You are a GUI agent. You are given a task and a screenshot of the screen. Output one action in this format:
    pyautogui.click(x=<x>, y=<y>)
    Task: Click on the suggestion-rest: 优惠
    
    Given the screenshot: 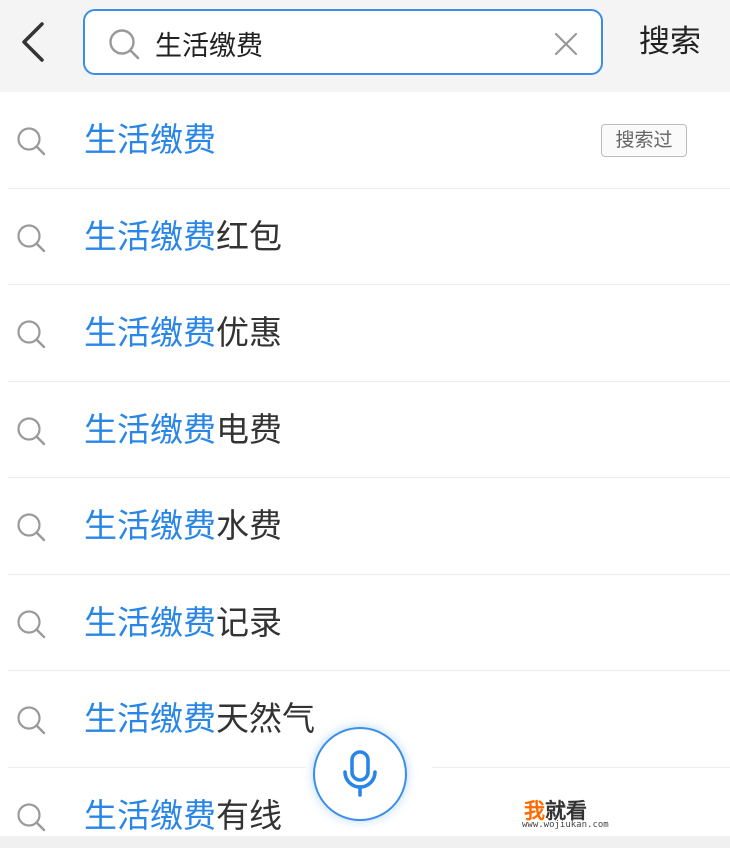 What is the action you would take?
    pyautogui.click(x=249, y=332)
    